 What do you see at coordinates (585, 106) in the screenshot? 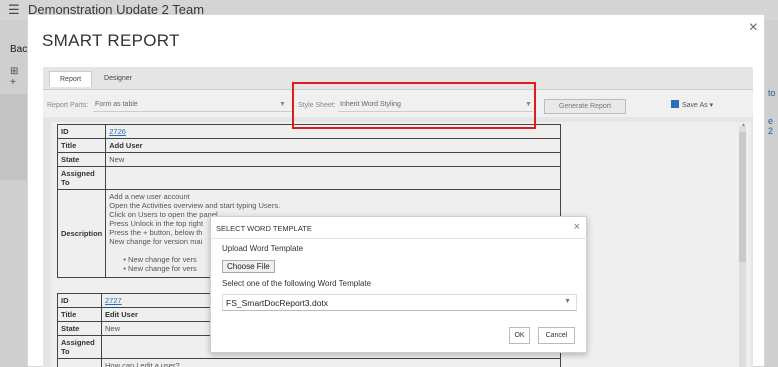
I see `generate-report-button: Generate Report` at bounding box center [585, 106].